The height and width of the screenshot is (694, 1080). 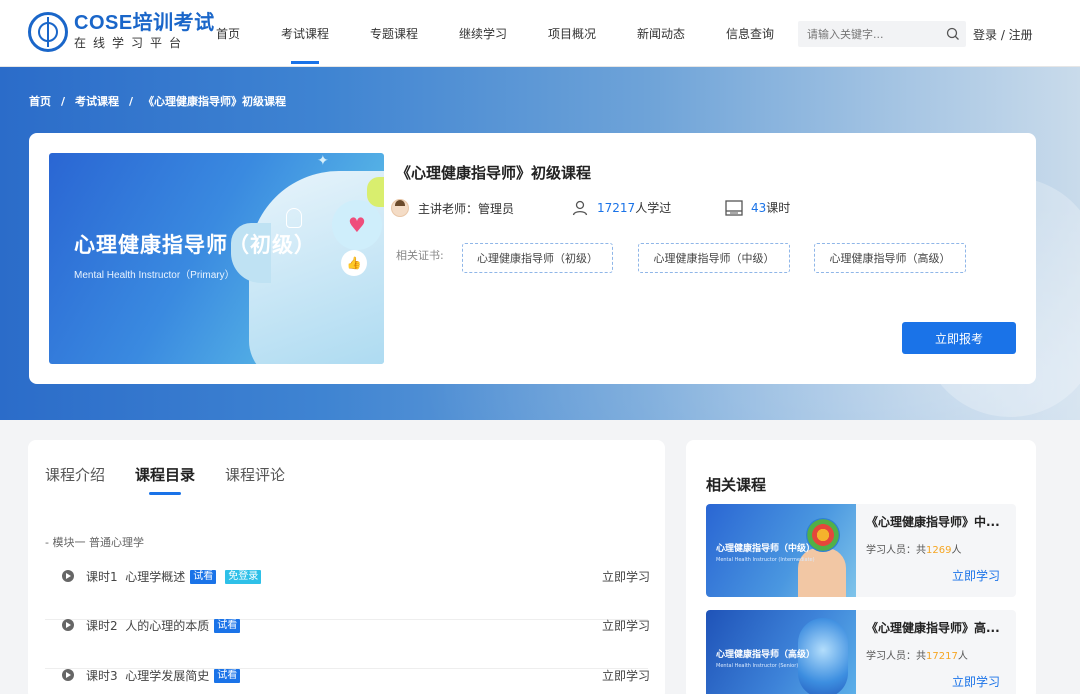 I want to click on lesson-row: 课时1 心理学概述 试看 免登录 立即学习, so click(x=347, y=594).